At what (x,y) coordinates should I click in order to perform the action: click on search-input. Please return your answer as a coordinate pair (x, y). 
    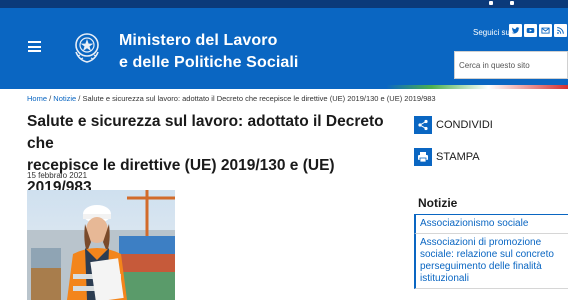
    Looking at the image, I should click on (511, 65).